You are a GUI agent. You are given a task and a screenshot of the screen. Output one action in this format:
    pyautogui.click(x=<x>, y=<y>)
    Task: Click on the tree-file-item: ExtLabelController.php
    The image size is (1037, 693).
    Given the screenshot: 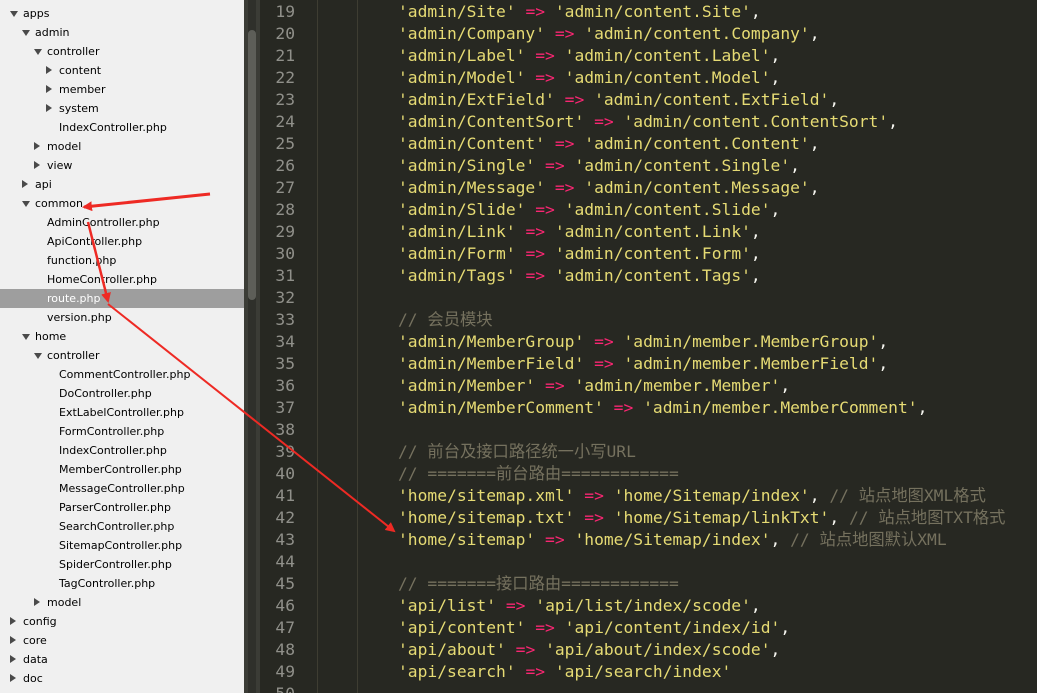 What is the action you would take?
    pyautogui.click(x=122, y=412)
    